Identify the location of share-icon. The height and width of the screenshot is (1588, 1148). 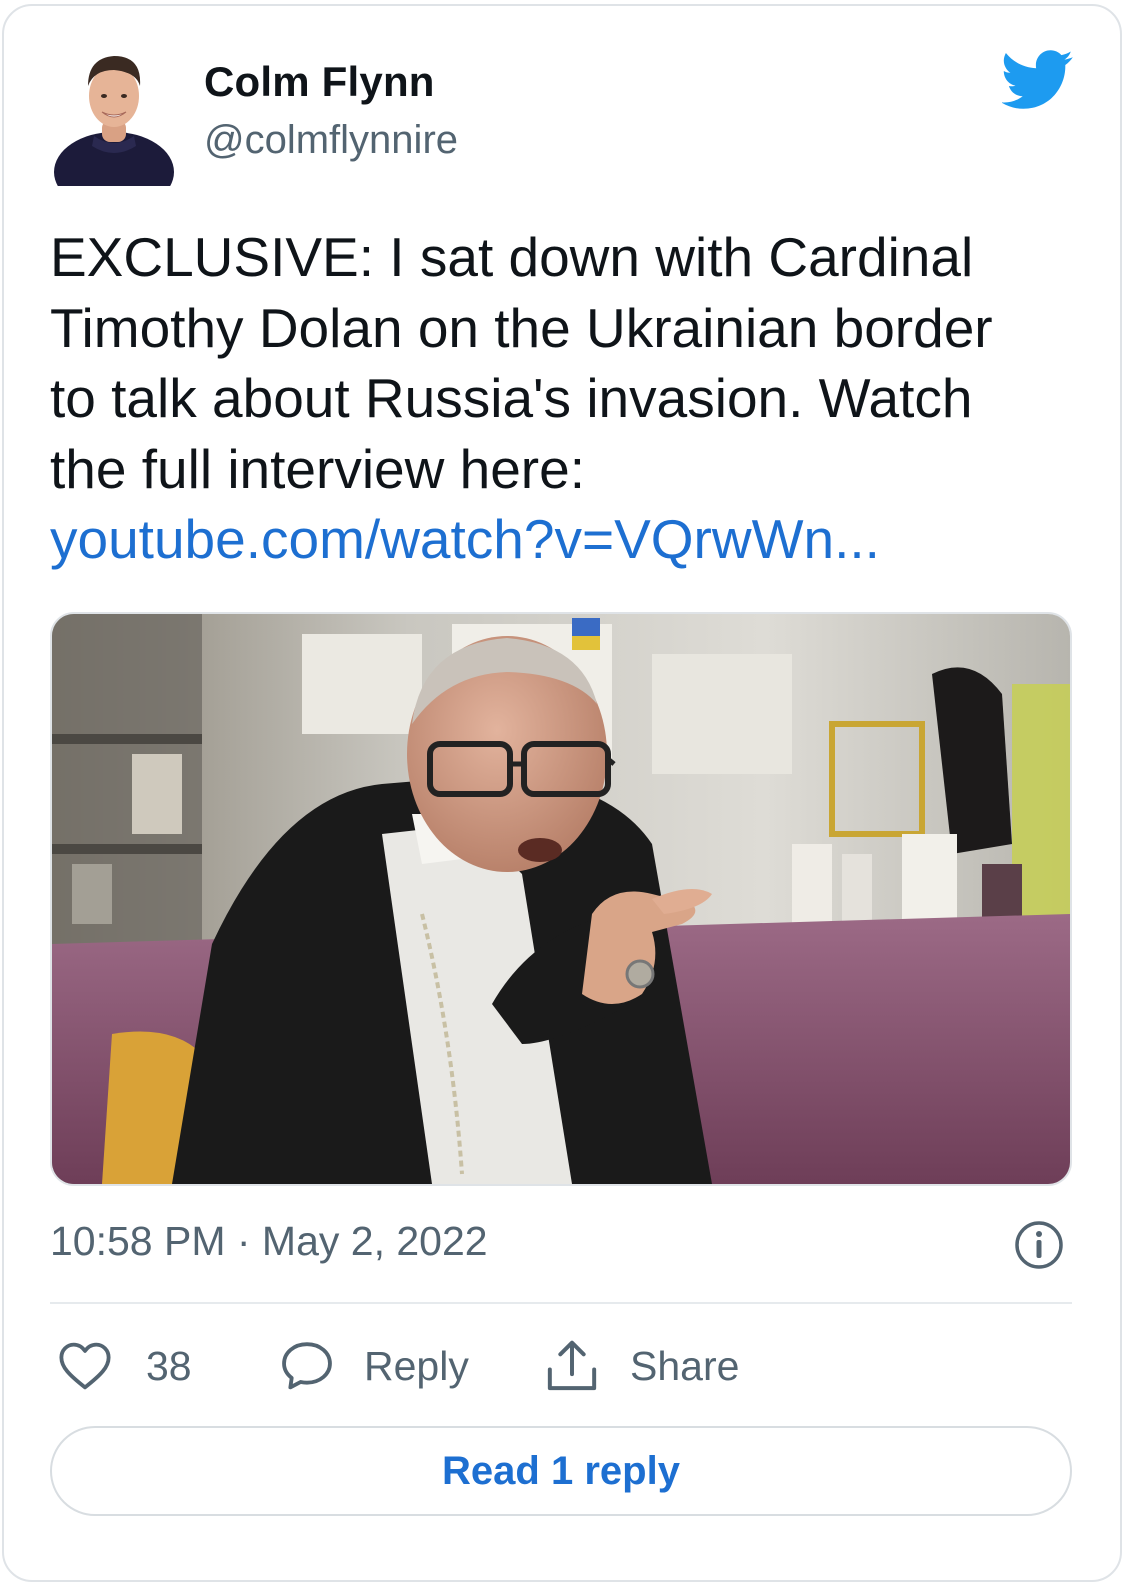
(572, 1365).